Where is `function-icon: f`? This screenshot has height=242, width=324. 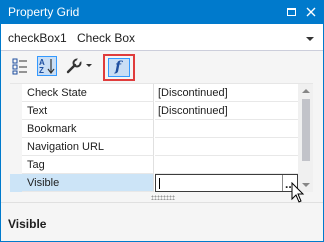
function-icon: f is located at coordinates (119, 67).